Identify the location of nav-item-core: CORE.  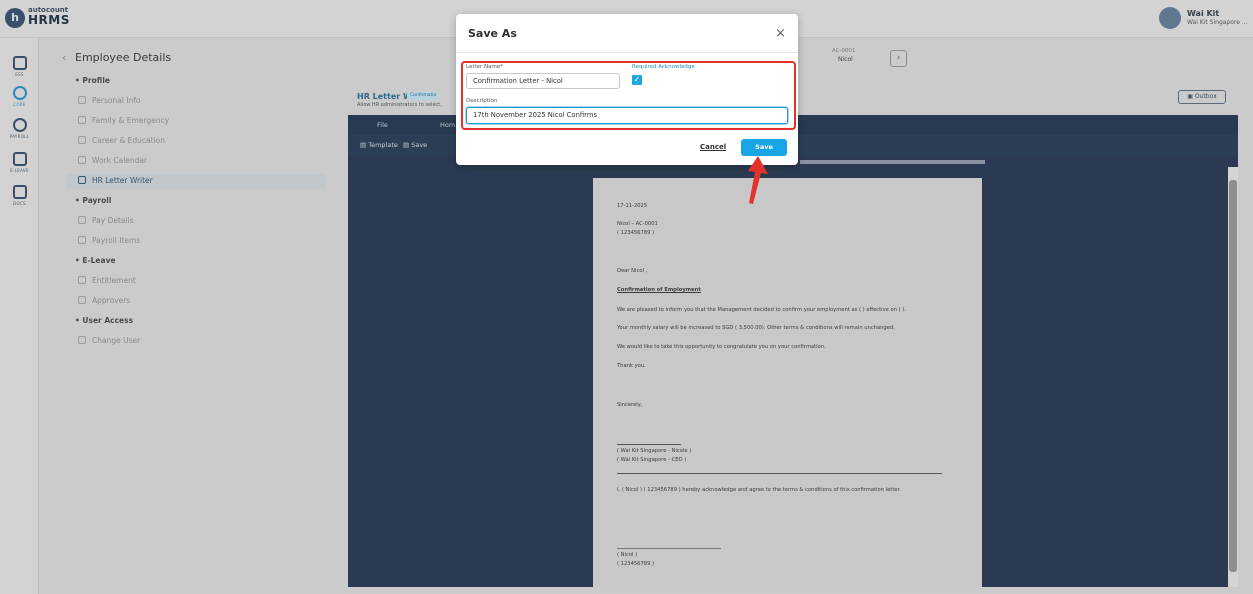
(19, 96).